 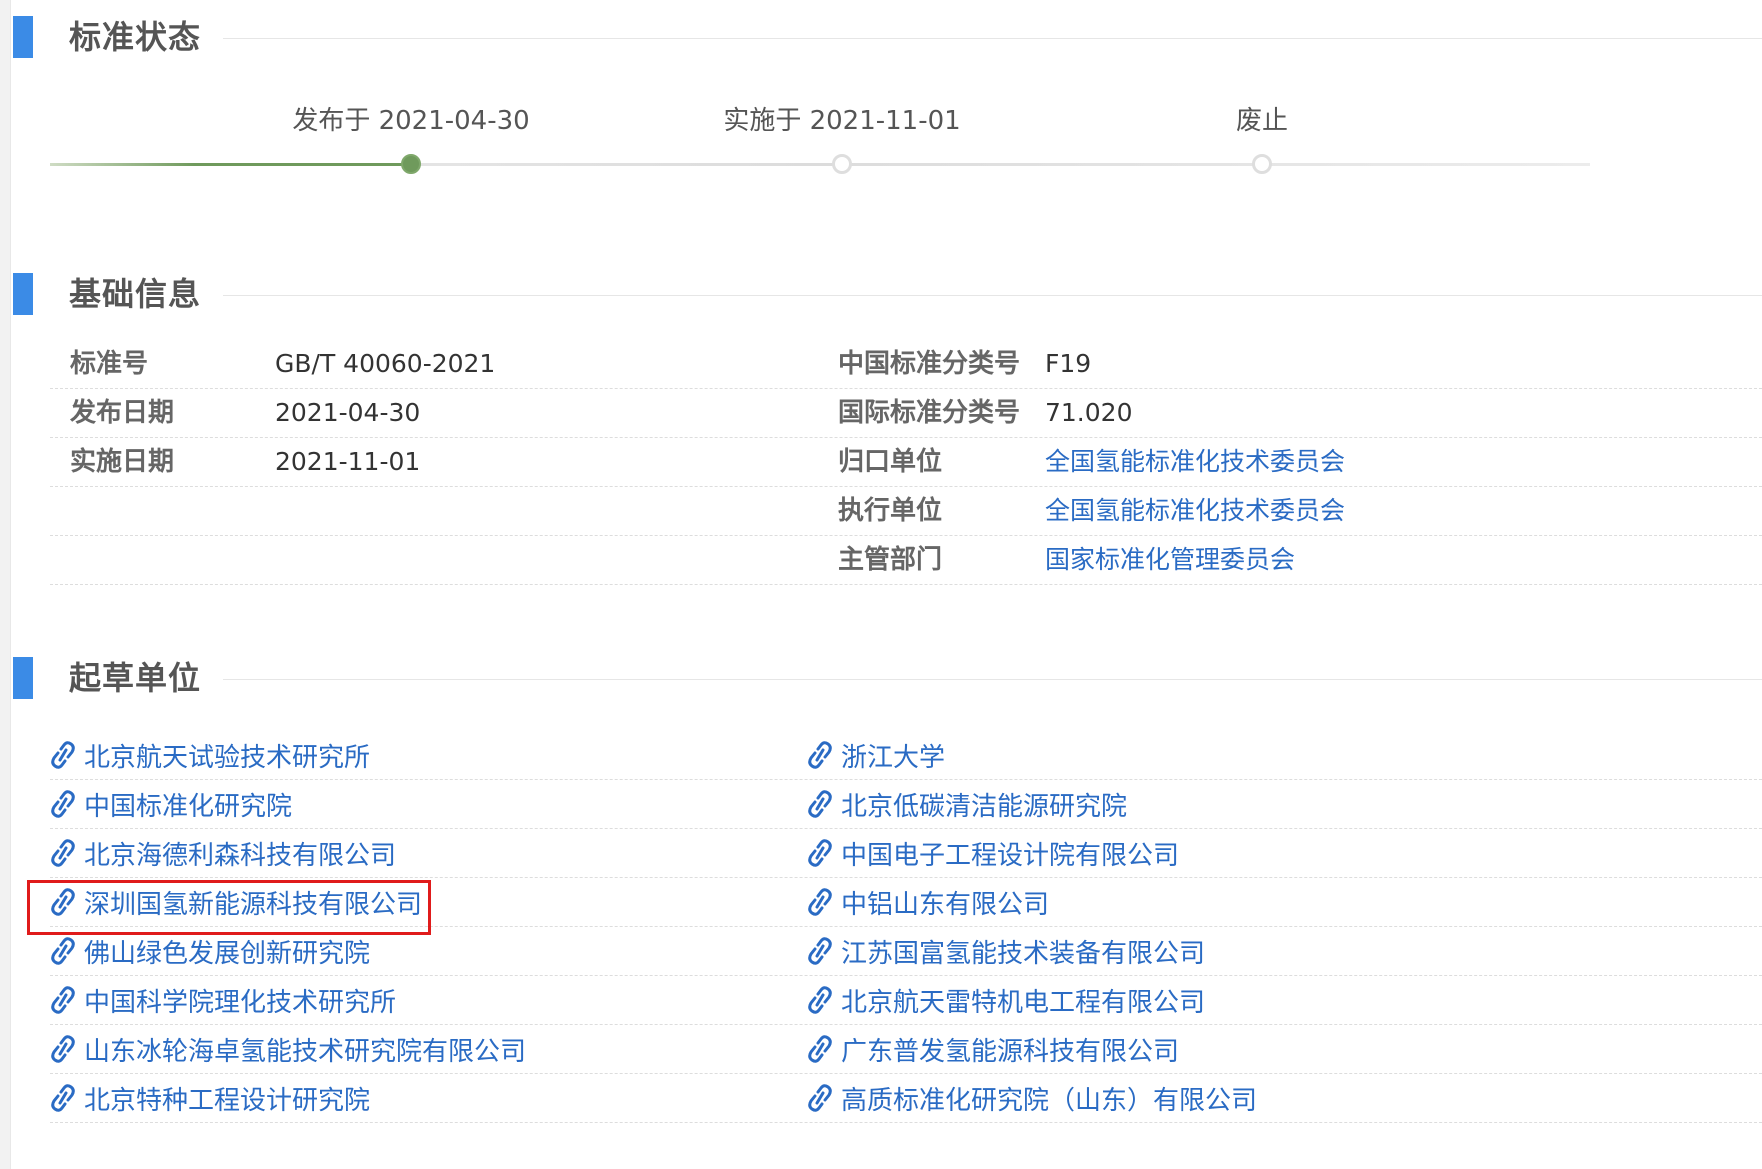 What do you see at coordinates (109, 364) in the screenshot?
I see `info-label: 标准号` at bounding box center [109, 364].